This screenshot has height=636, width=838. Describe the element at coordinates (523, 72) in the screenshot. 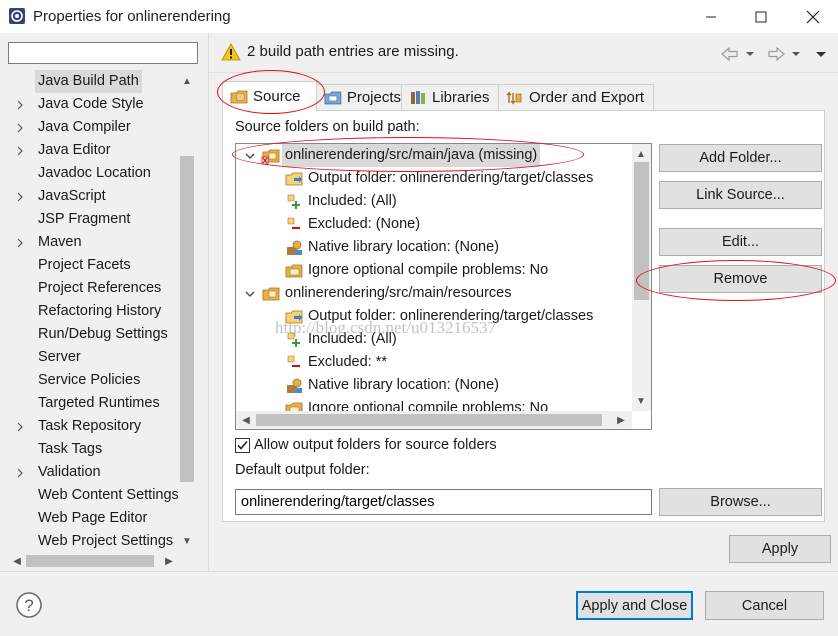

I see `header-separator` at that location.